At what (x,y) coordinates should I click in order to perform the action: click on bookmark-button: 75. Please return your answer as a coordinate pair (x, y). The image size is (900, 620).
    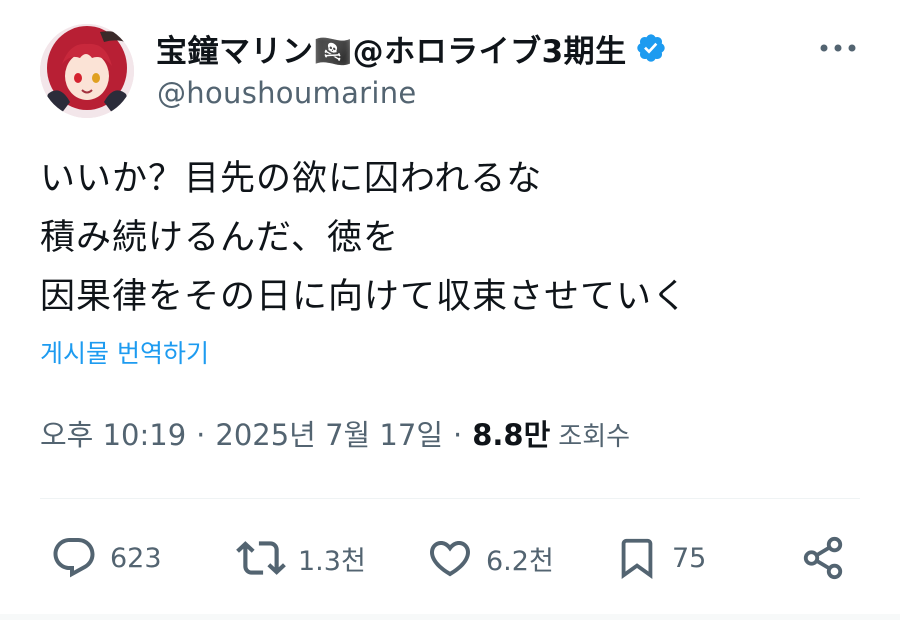
    Looking at the image, I should click on (660, 558).